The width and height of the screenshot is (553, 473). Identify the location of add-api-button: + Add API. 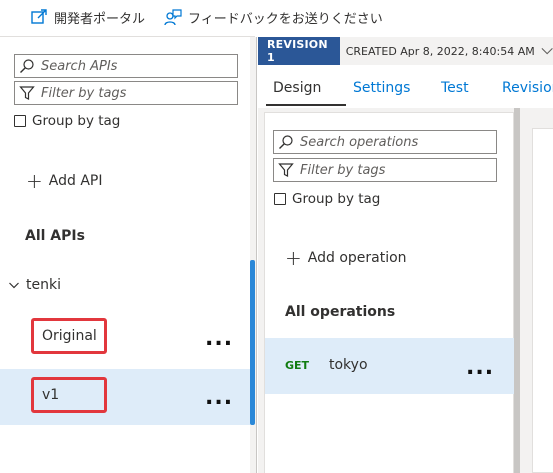
(64, 181).